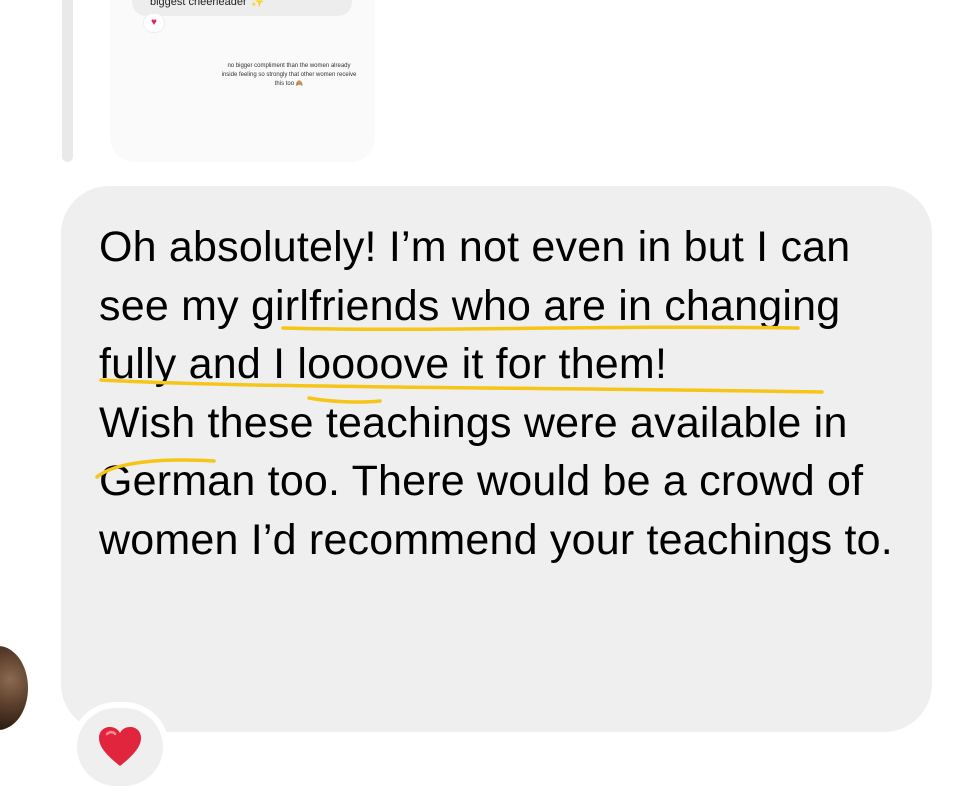 The height and width of the screenshot is (810, 966). I want to click on see-no-evil-monkey-icon: 🙈, so click(299, 84).